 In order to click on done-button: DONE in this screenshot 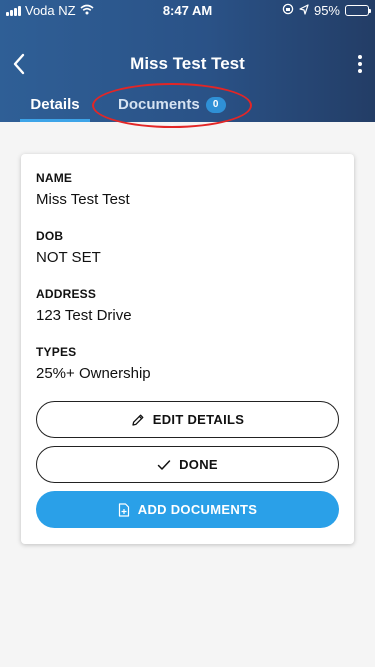, I will do `click(187, 464)`.